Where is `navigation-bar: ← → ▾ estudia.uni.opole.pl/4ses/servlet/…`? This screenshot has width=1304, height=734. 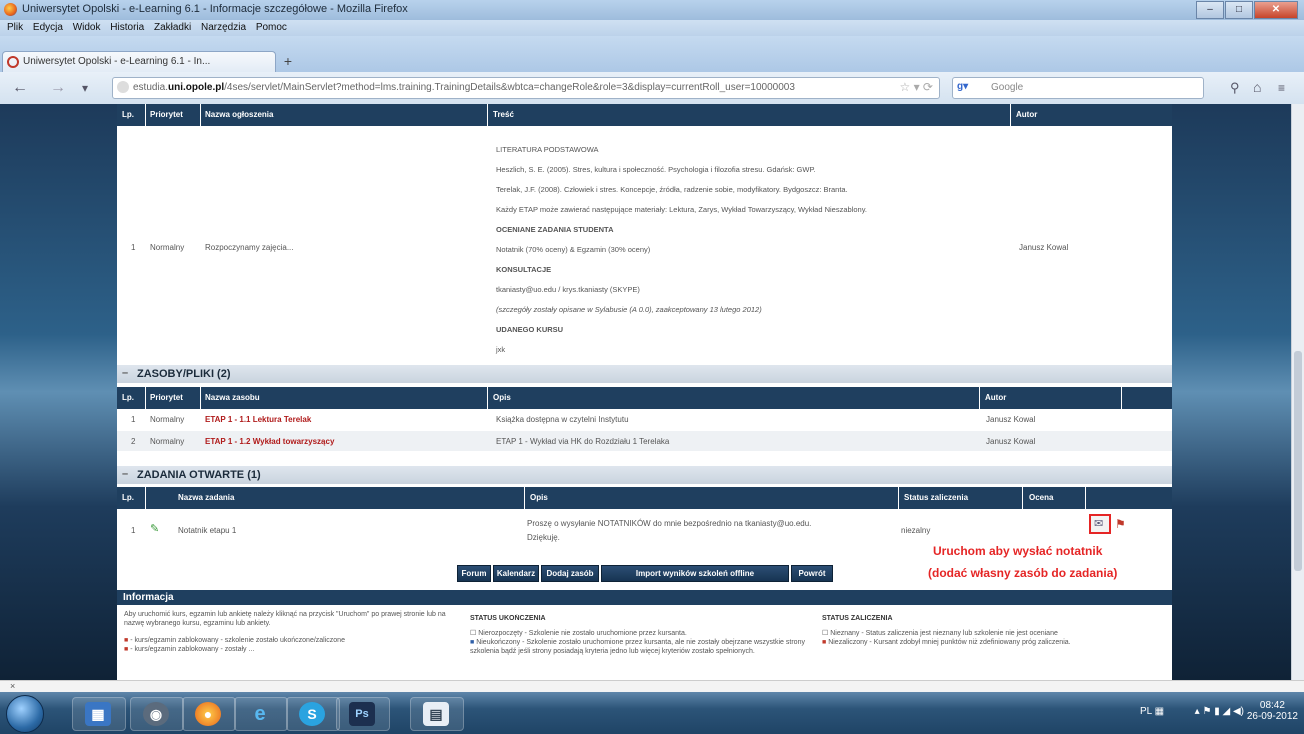
navigation-bar: ← → ▾ estudia.uni.opole.pl/4ses/servlet/… is located at coordinates (652, 88).